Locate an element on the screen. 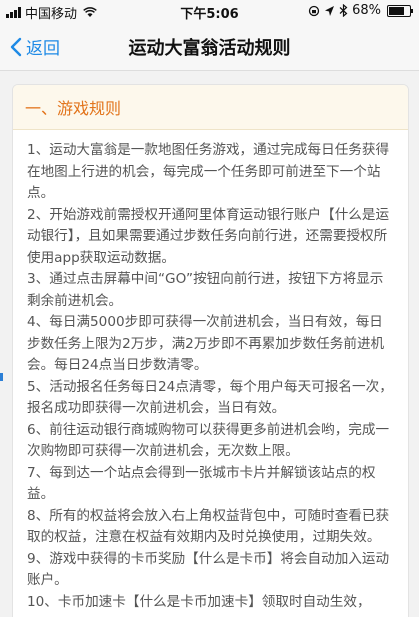 The image size is (419, 617). battery-fill is located at coordinates (396, 10).